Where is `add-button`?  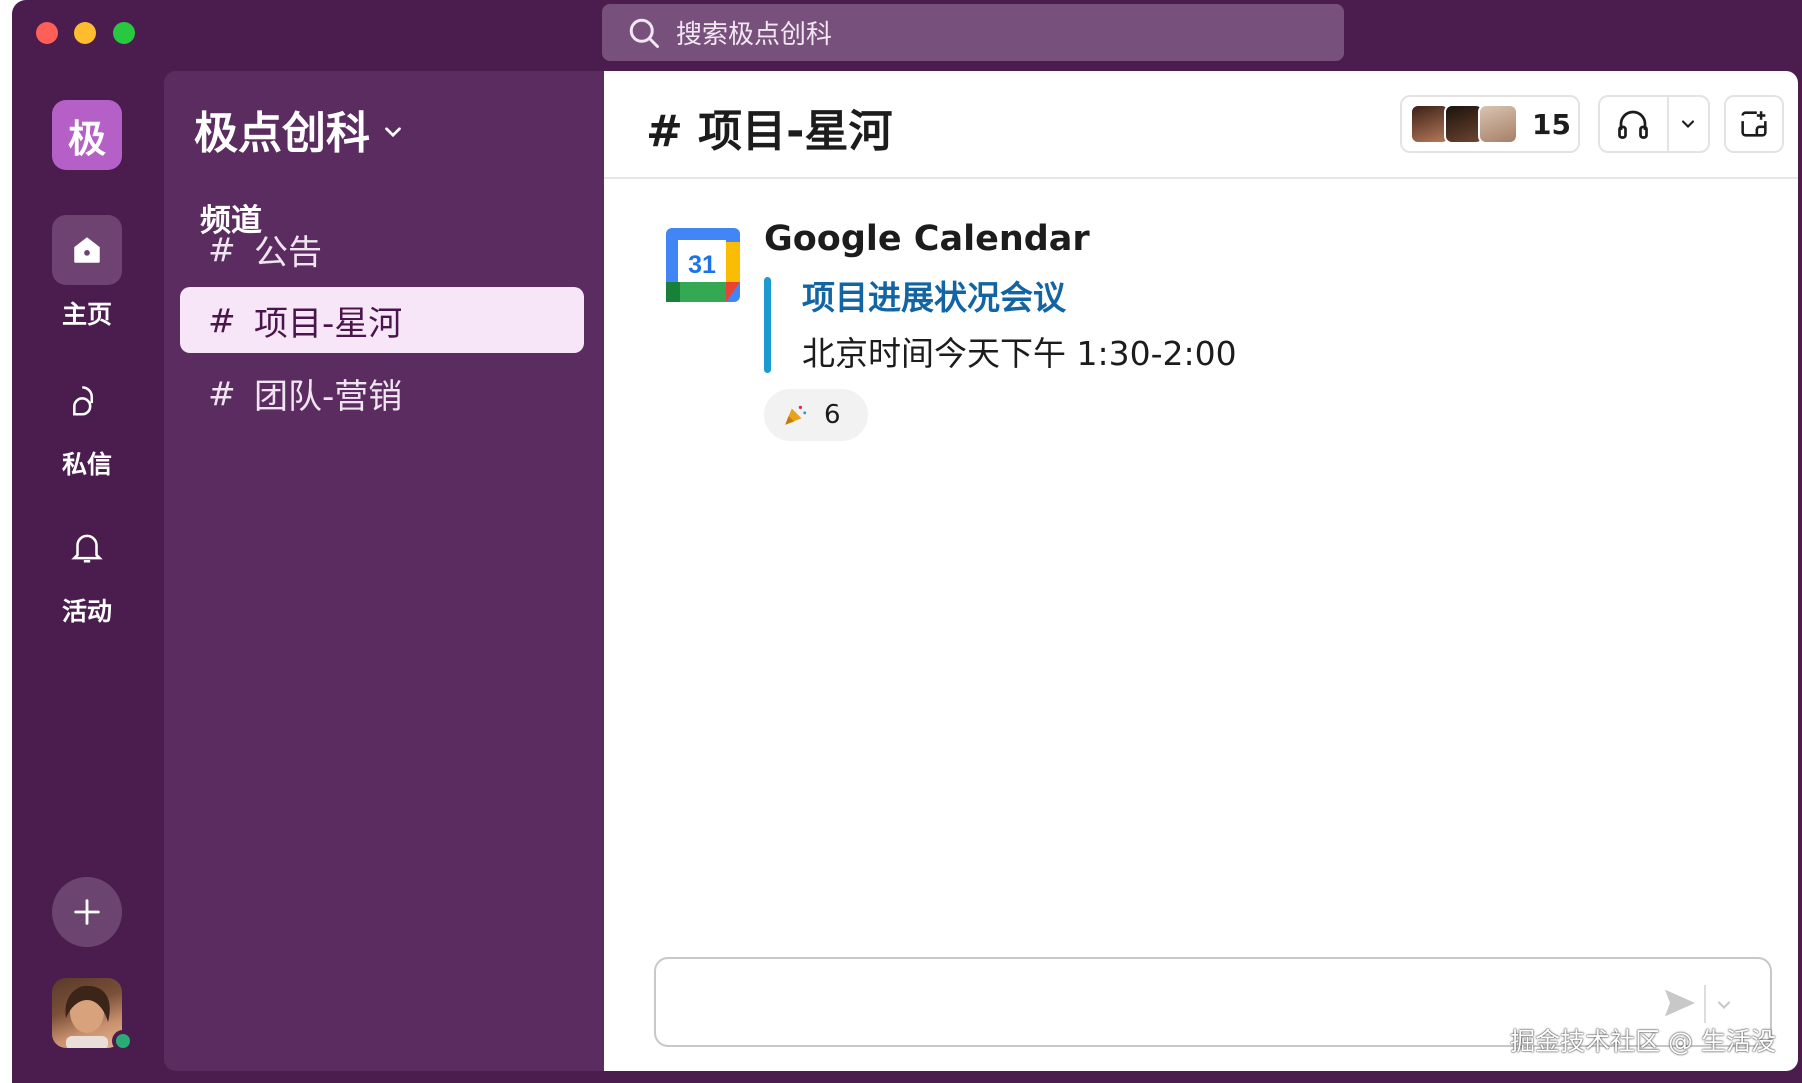 add-button is located at coordinates (87, 912).